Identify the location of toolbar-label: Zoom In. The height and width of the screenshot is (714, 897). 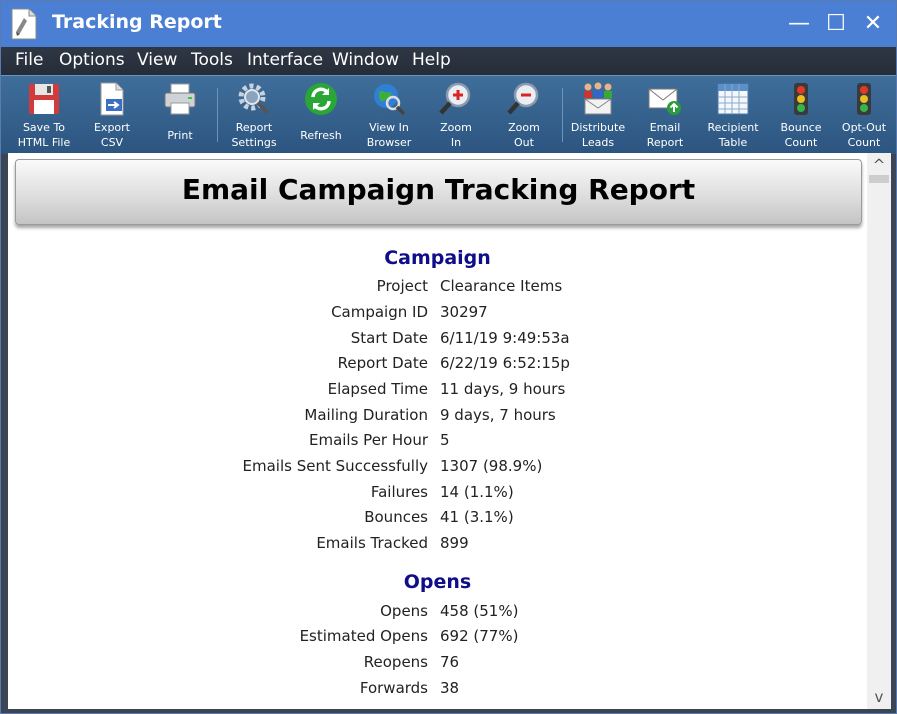
(456, 135).